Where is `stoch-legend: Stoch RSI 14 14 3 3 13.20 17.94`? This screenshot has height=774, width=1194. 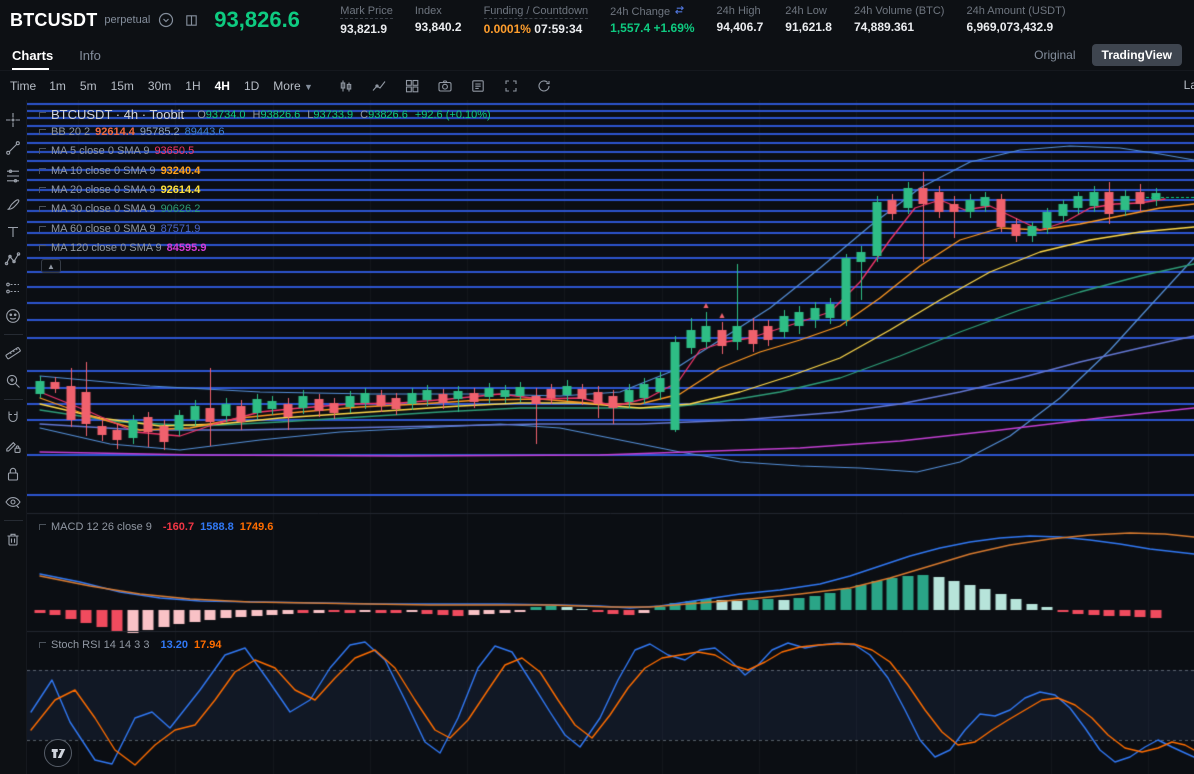
stoch-legend: Stoch RSI 14 14 3 3 13.20 17.94 is located at coordinates (130, 645).